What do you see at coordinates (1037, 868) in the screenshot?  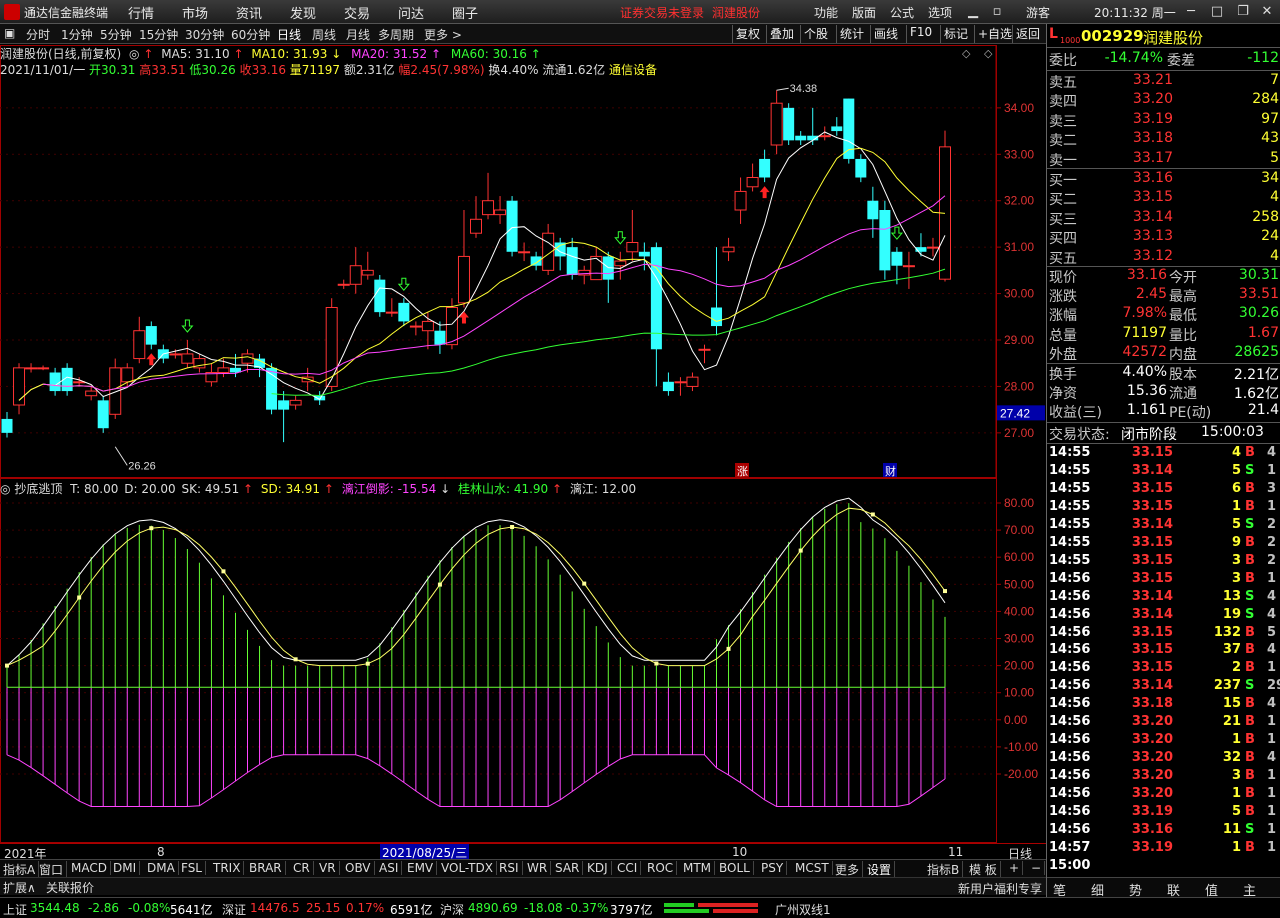 I see `remove-panel-button: −` at bounding box center [1037, 868].